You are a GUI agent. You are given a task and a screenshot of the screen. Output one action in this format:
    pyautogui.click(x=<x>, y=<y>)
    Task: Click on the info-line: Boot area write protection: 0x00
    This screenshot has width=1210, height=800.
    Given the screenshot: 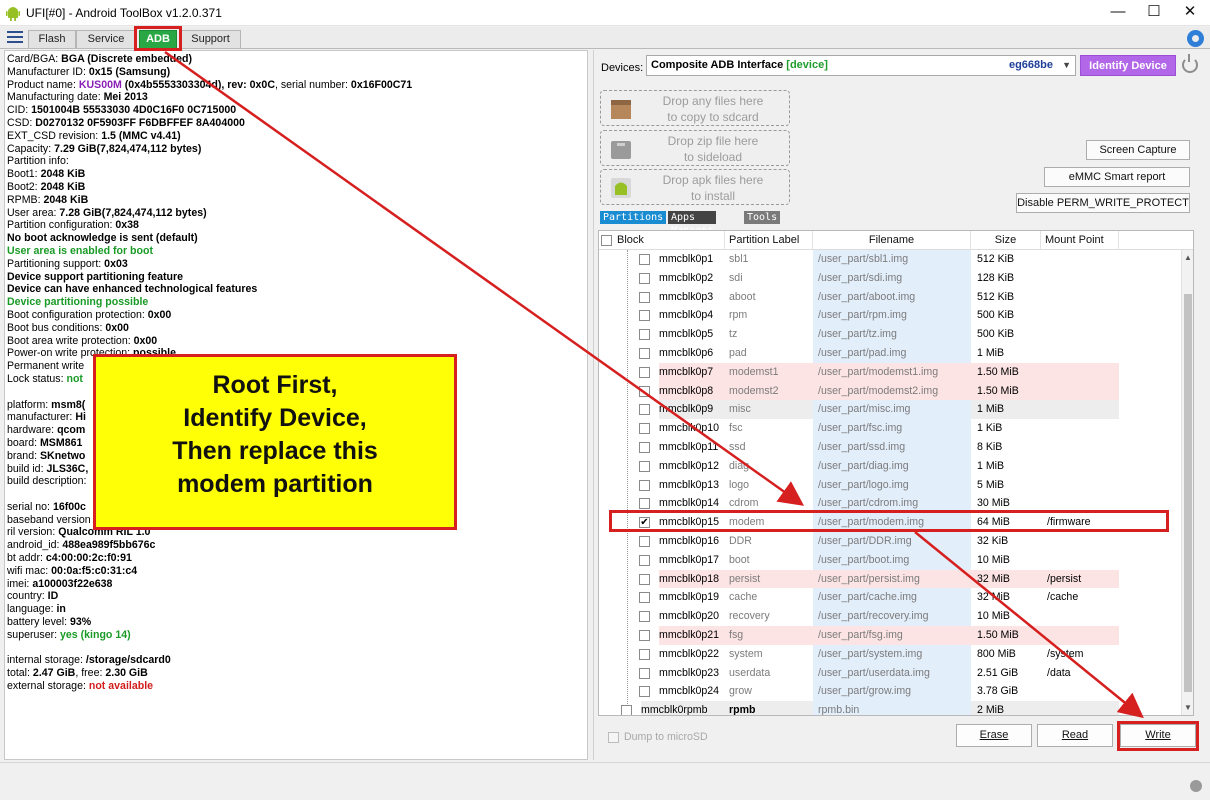 What is the action you would take?
    pyautogui.click(x=82, y=340)
    